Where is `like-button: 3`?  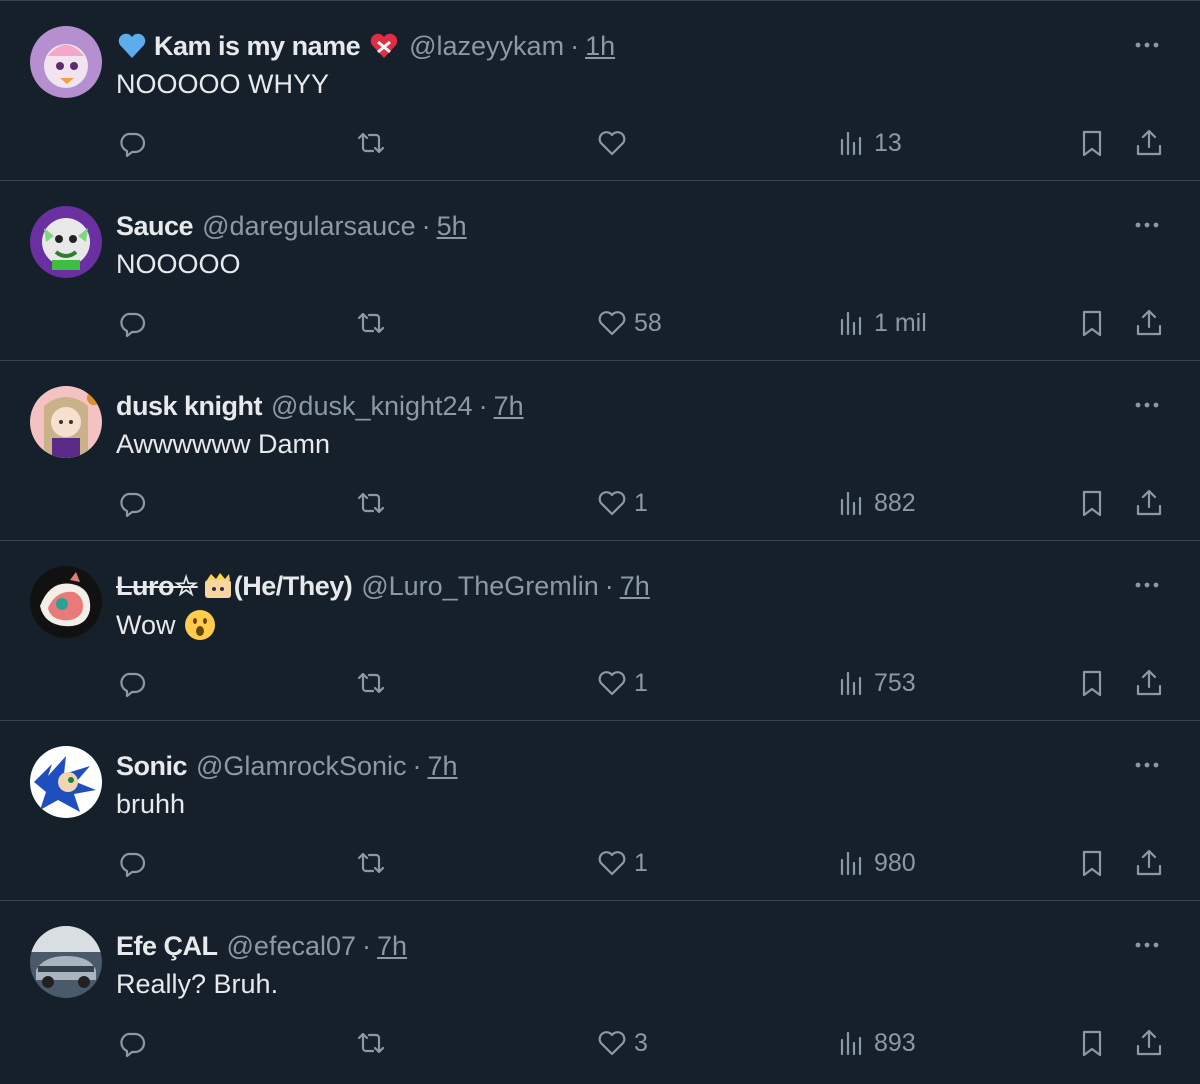
like-button: 3 is located at coordinates (622, 1043).